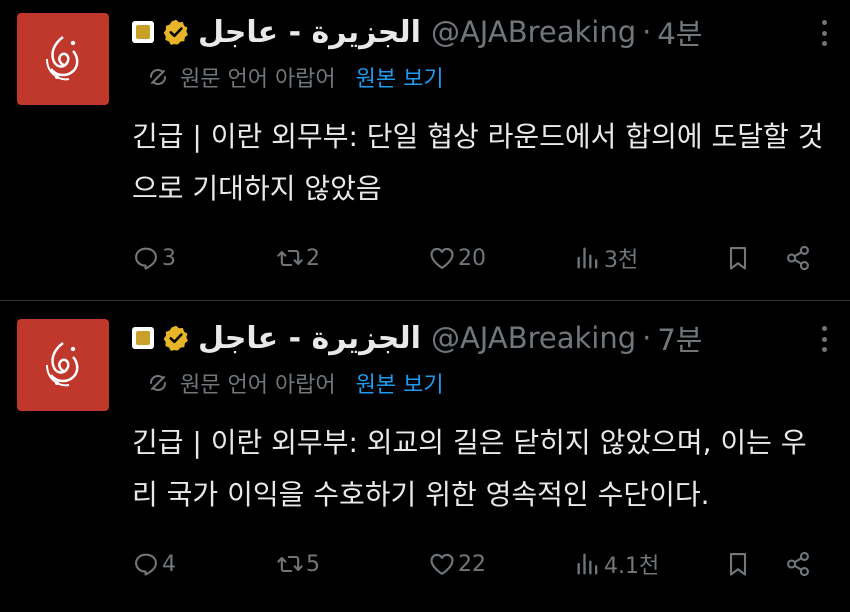 The height and width of the screenshot is (612, 850). I want to click on views-count: 3천, so click(621, 260).